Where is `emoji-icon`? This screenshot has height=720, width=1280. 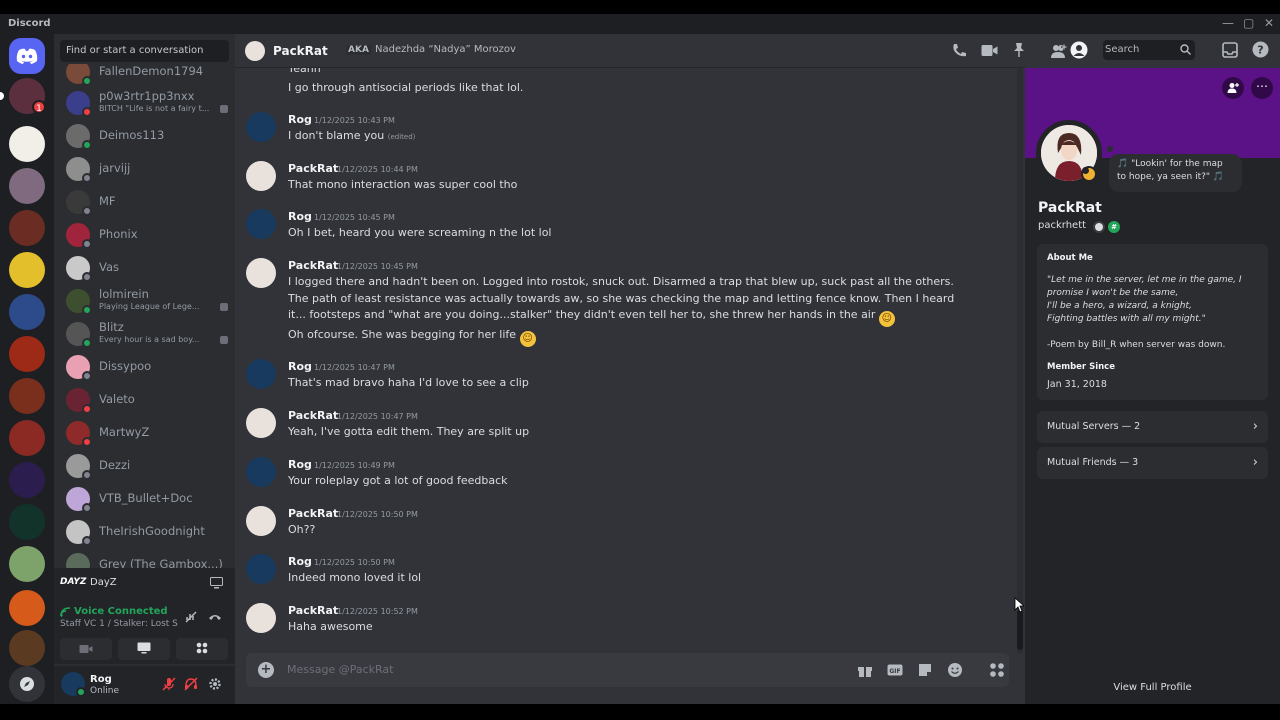 emoji-icon is located at coordinates (955, 670).